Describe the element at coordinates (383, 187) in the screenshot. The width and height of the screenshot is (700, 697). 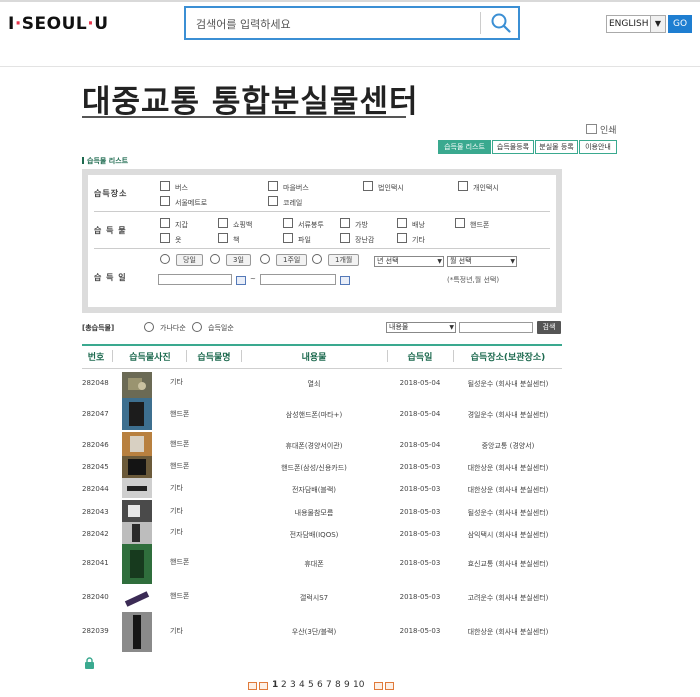
I see `place-checkbox-corp-taxi: 법인택시` at that location.